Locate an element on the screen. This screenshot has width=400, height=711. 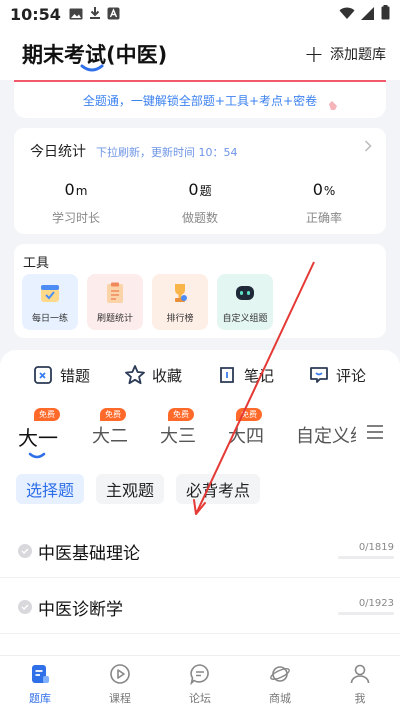
bottom-nav: 题库 课程 论坛 商城 我 is located at coordinates (200, 683).